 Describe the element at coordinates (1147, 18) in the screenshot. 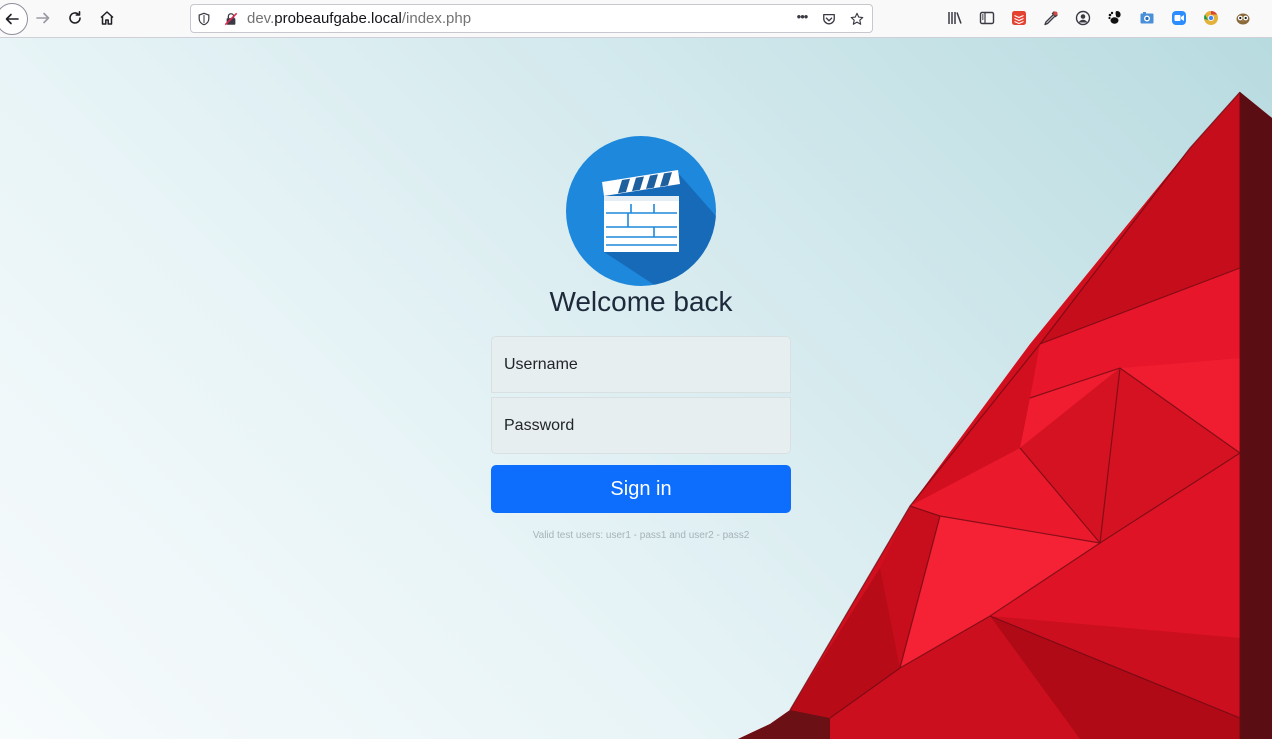

I see `screenshot-icon` at that location.